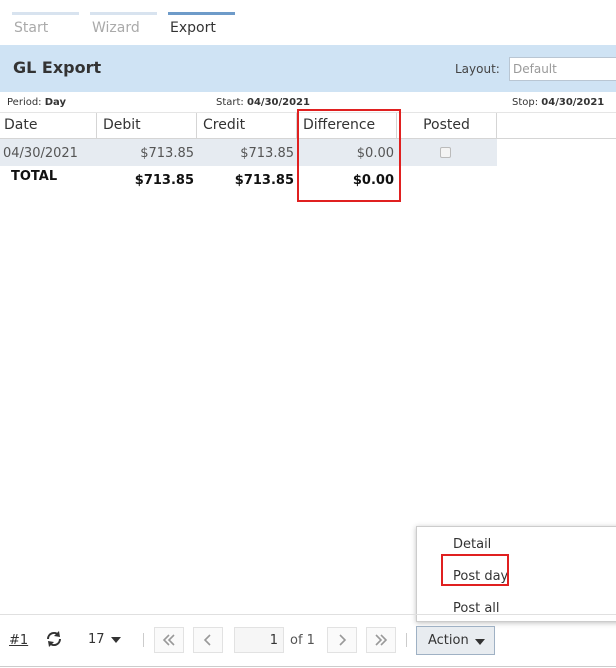 The height and width of the screenshot is (668, 616). I want to click on tab-wizard: Wizard, so click(123, 28).